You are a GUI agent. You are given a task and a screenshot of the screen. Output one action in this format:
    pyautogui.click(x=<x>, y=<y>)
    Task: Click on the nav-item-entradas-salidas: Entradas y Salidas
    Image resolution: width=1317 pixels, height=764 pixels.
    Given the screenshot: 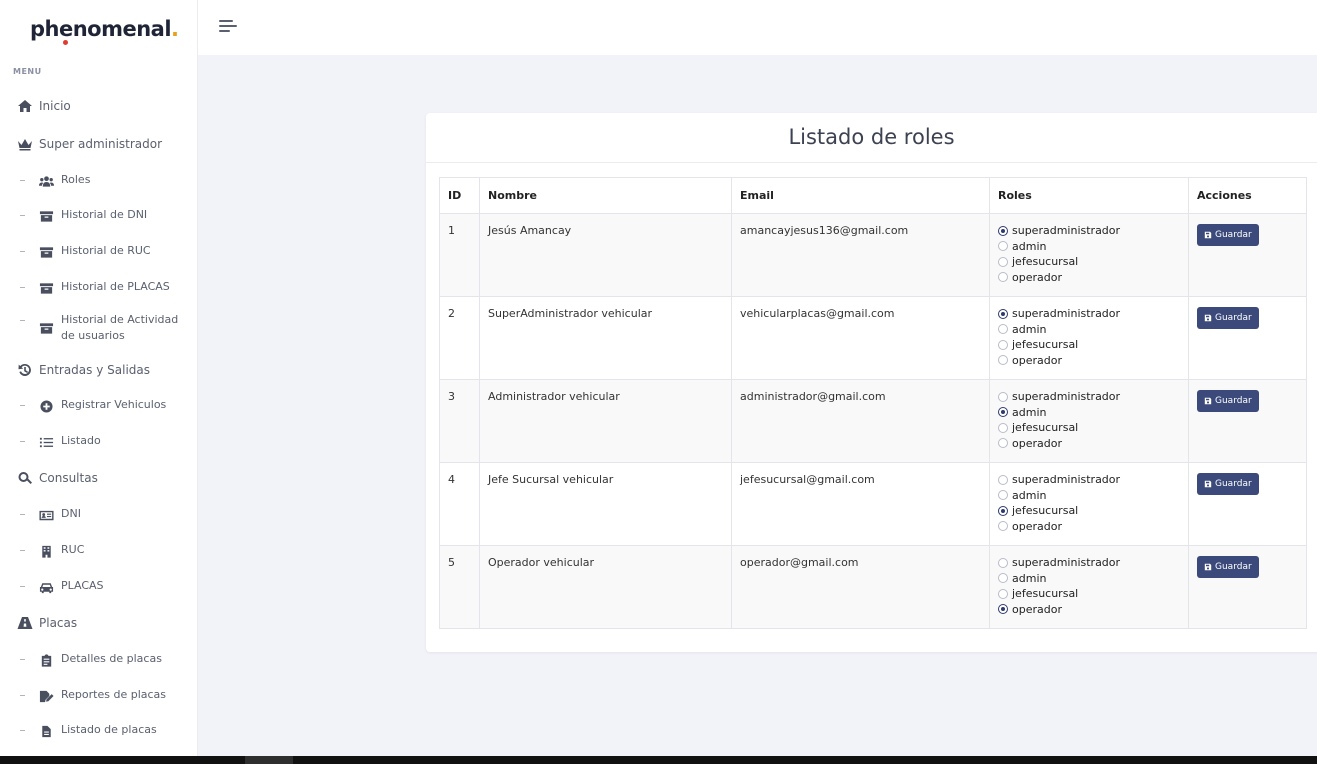 What is the action you would take?
    pyautogui.click(x=83, y=370)
    